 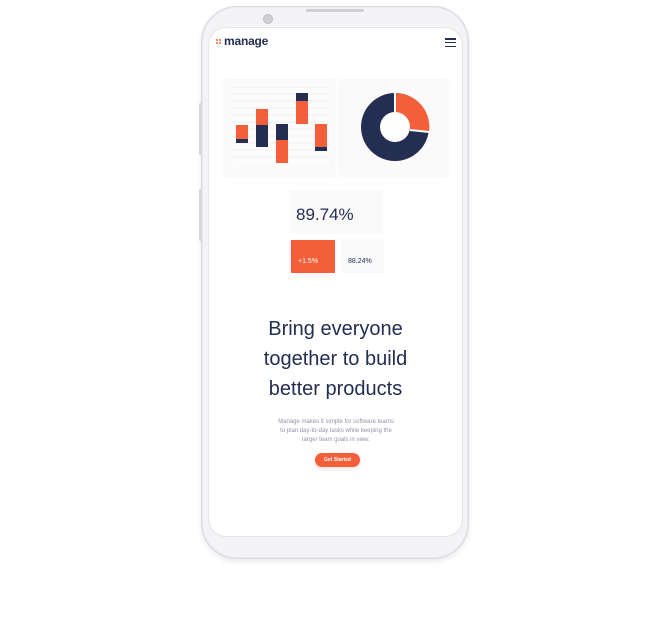 What do you see at coordinates (242, 141) in the screenshot?
I see `bar-1-navy` at bounding box center [242, 141].